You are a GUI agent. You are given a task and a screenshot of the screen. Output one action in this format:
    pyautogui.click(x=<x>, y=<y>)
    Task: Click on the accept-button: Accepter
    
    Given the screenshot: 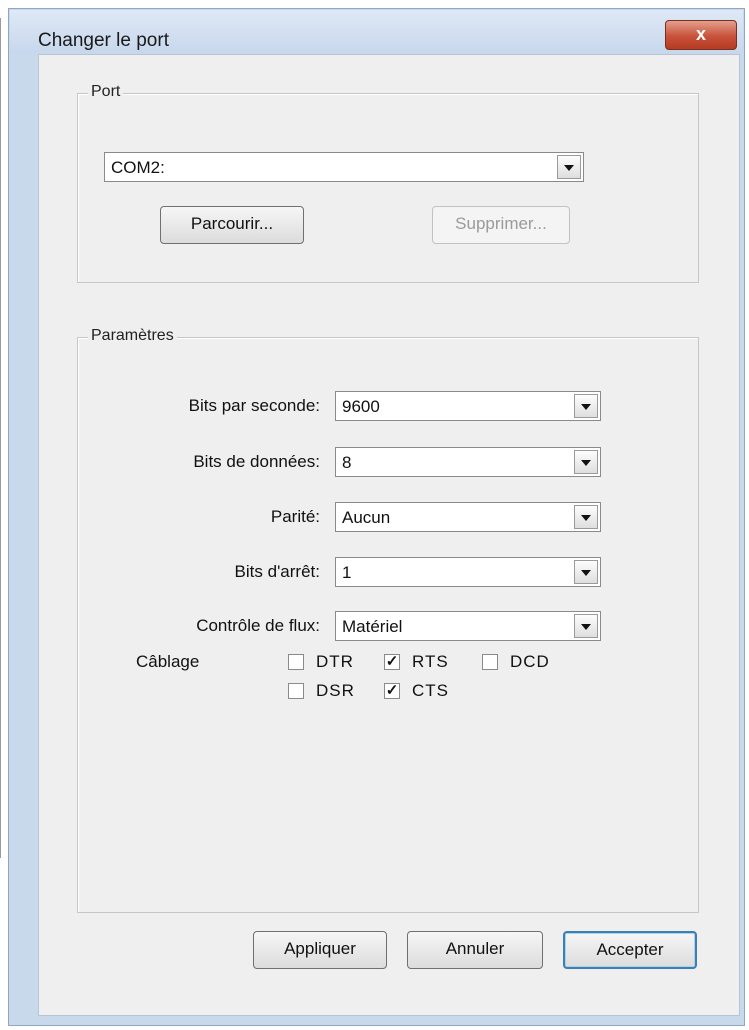 What is the action you would take?
    pyautogui.click(x=630, y=950)
    